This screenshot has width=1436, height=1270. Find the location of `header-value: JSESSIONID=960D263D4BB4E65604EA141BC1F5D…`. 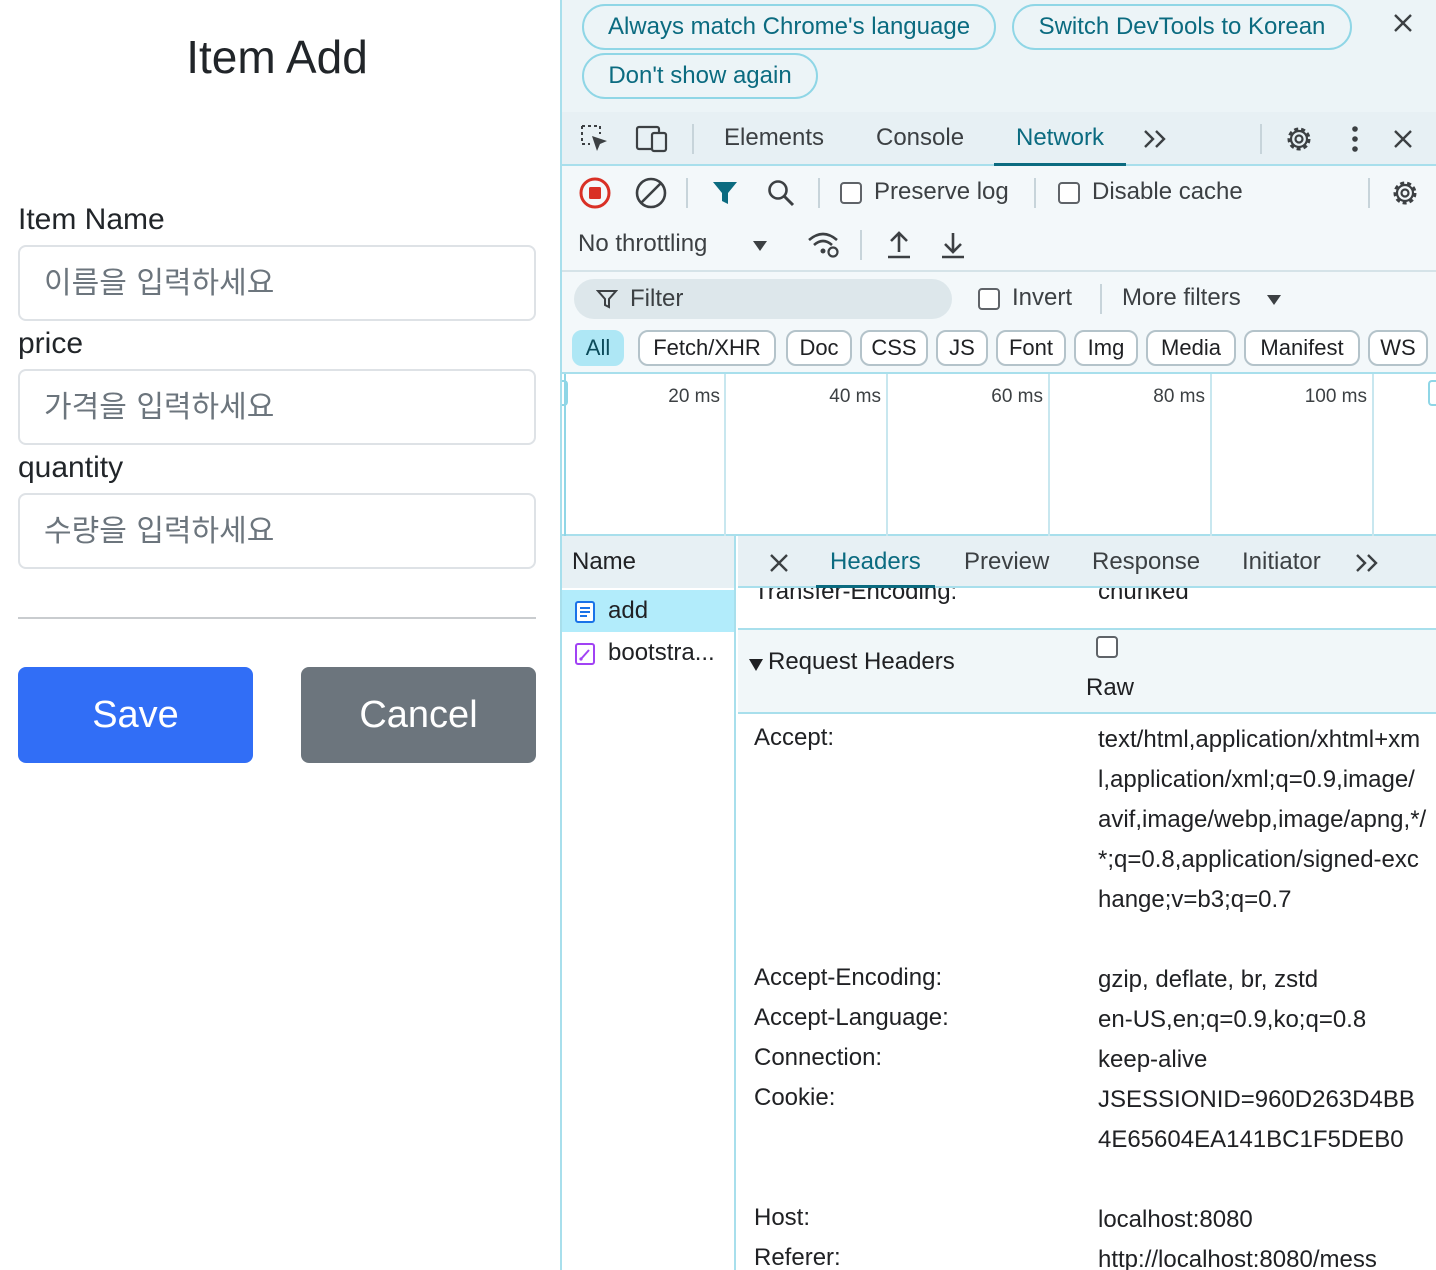

header-value: JSESSIONID=960D263D4BB4E65604EA141BC1F5D… is located at coordinates (1256, 1119).